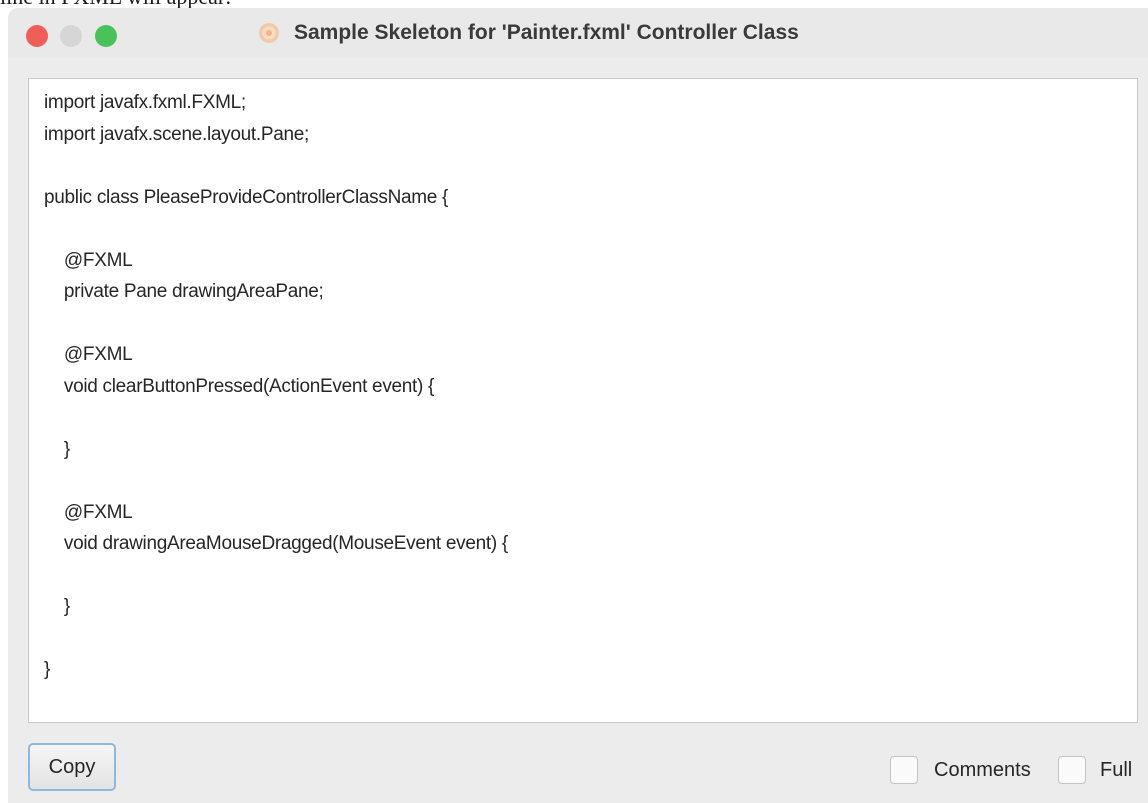 The image size is (1148, 803). Describe the element at coordinates (72, 767) in the screenshot. I see `copy-button: Copy` at that location.